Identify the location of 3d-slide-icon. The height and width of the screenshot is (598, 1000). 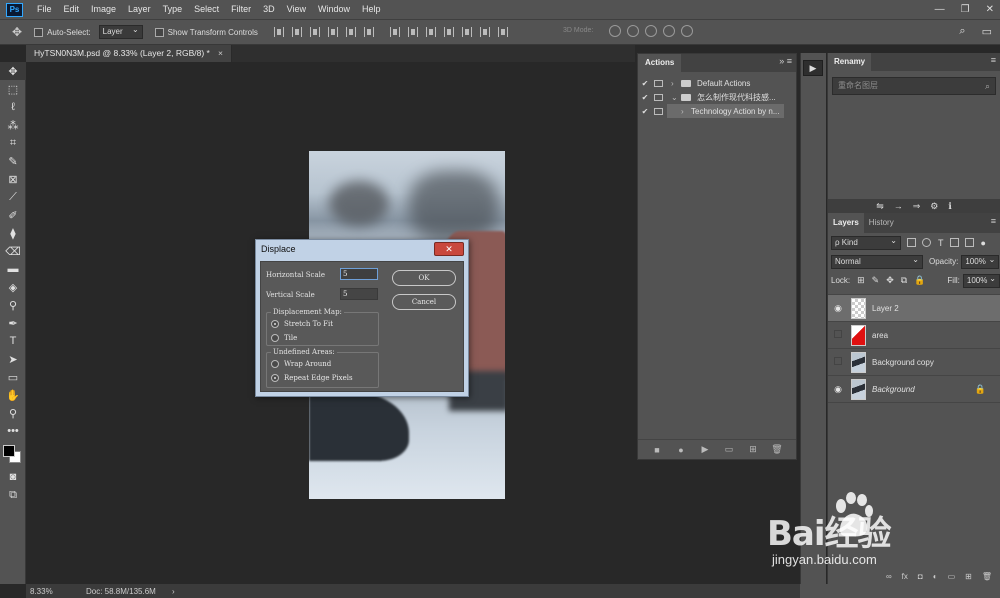
(669, 31).